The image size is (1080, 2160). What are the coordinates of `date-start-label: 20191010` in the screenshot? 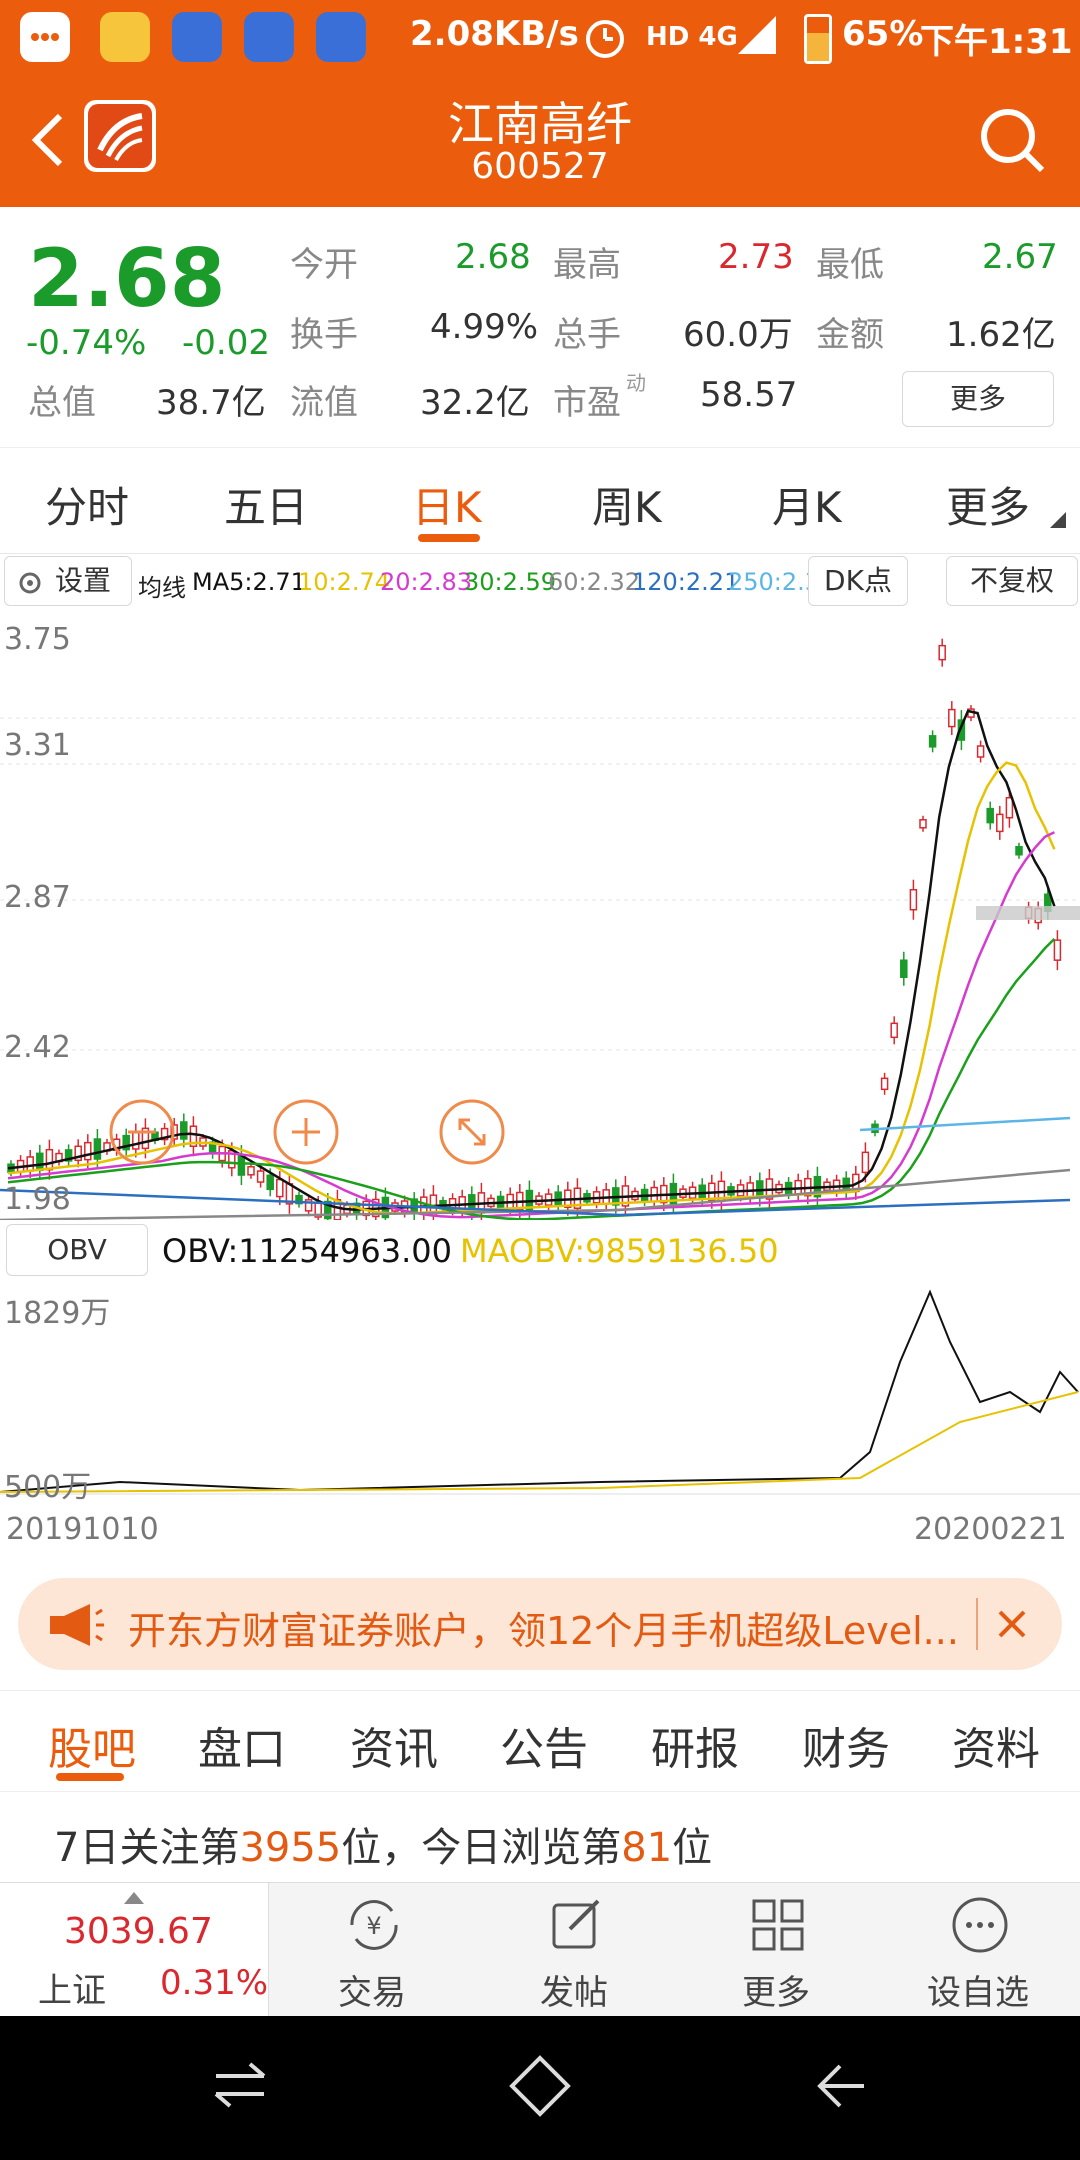 It's located at (82, 1529).